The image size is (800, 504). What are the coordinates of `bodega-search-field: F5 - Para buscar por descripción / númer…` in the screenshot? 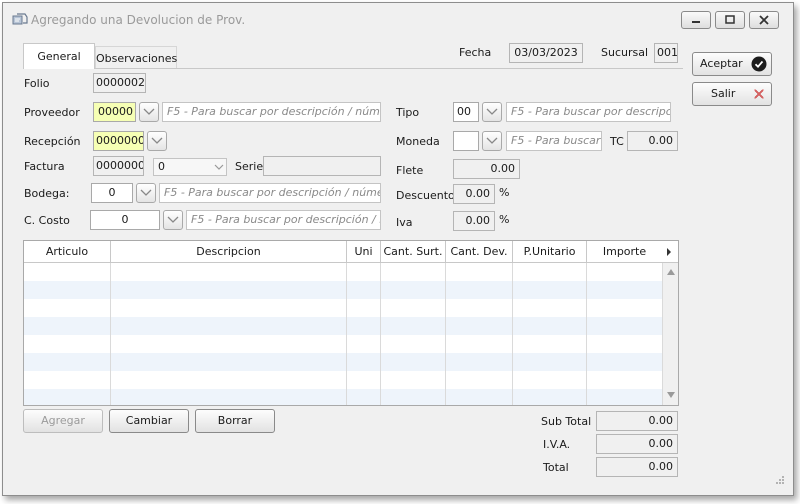 It's located at (270, 193).